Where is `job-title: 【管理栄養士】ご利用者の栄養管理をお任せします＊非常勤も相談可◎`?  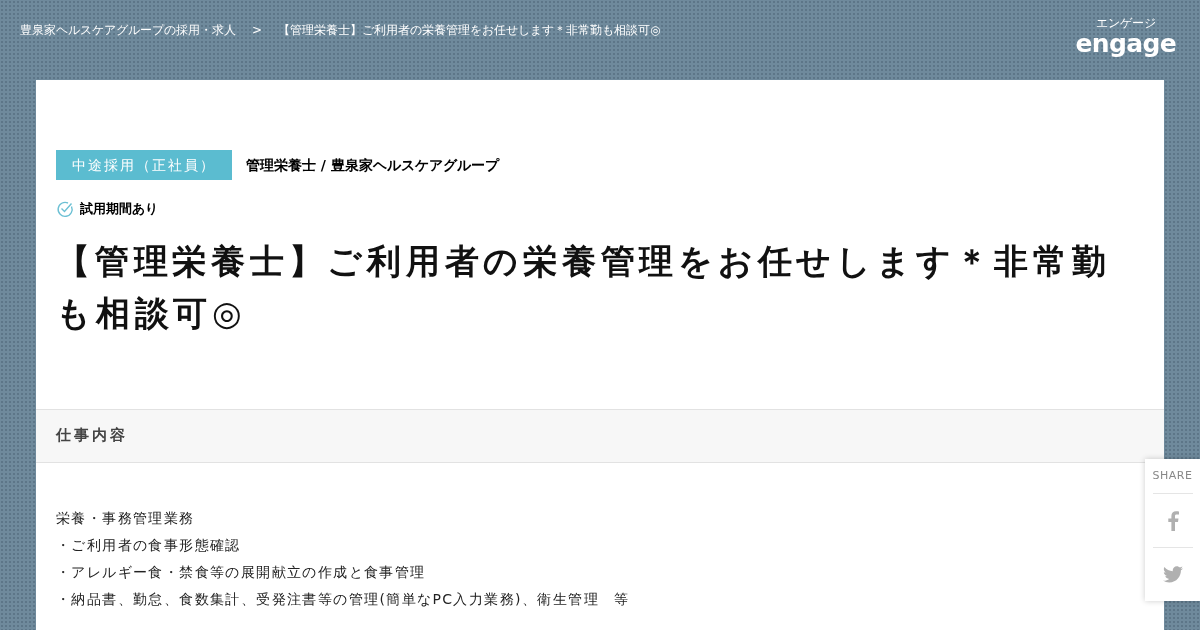 job-title: 【管理栄養士】ご利用者の栄養管理をお任せします＊非常勤も相談可◎ is located at coordinates (584, 287).